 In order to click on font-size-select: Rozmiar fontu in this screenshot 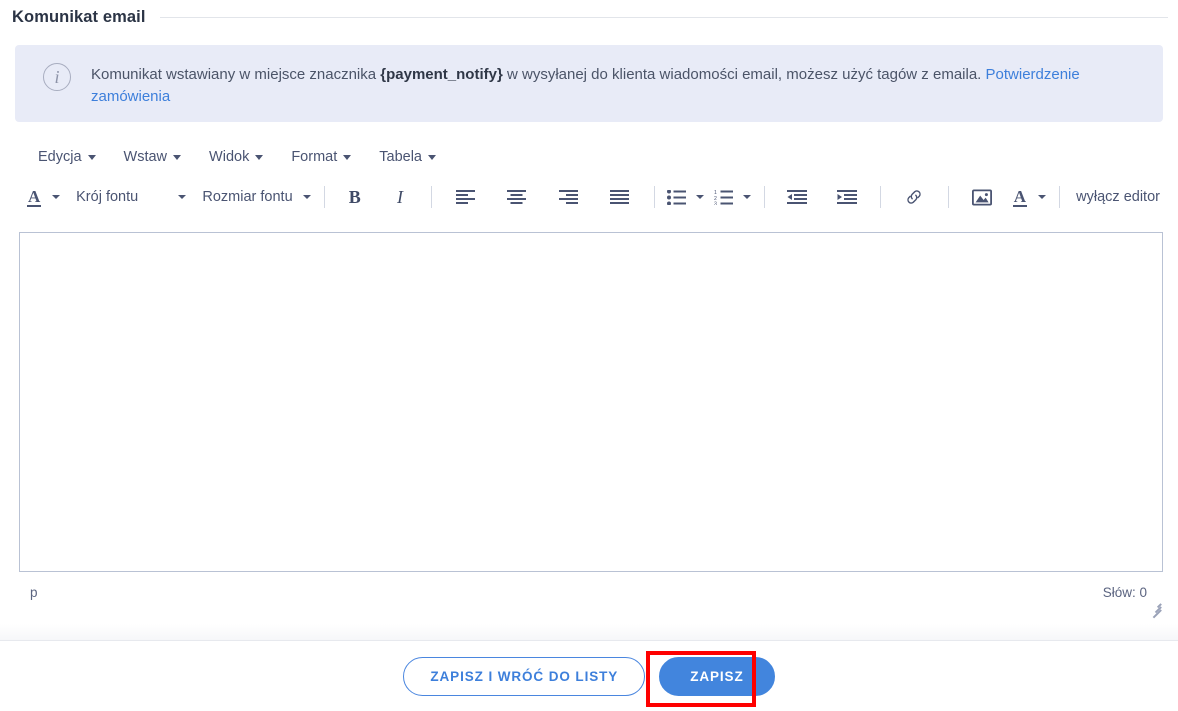, I will do `click(253, 197)`.